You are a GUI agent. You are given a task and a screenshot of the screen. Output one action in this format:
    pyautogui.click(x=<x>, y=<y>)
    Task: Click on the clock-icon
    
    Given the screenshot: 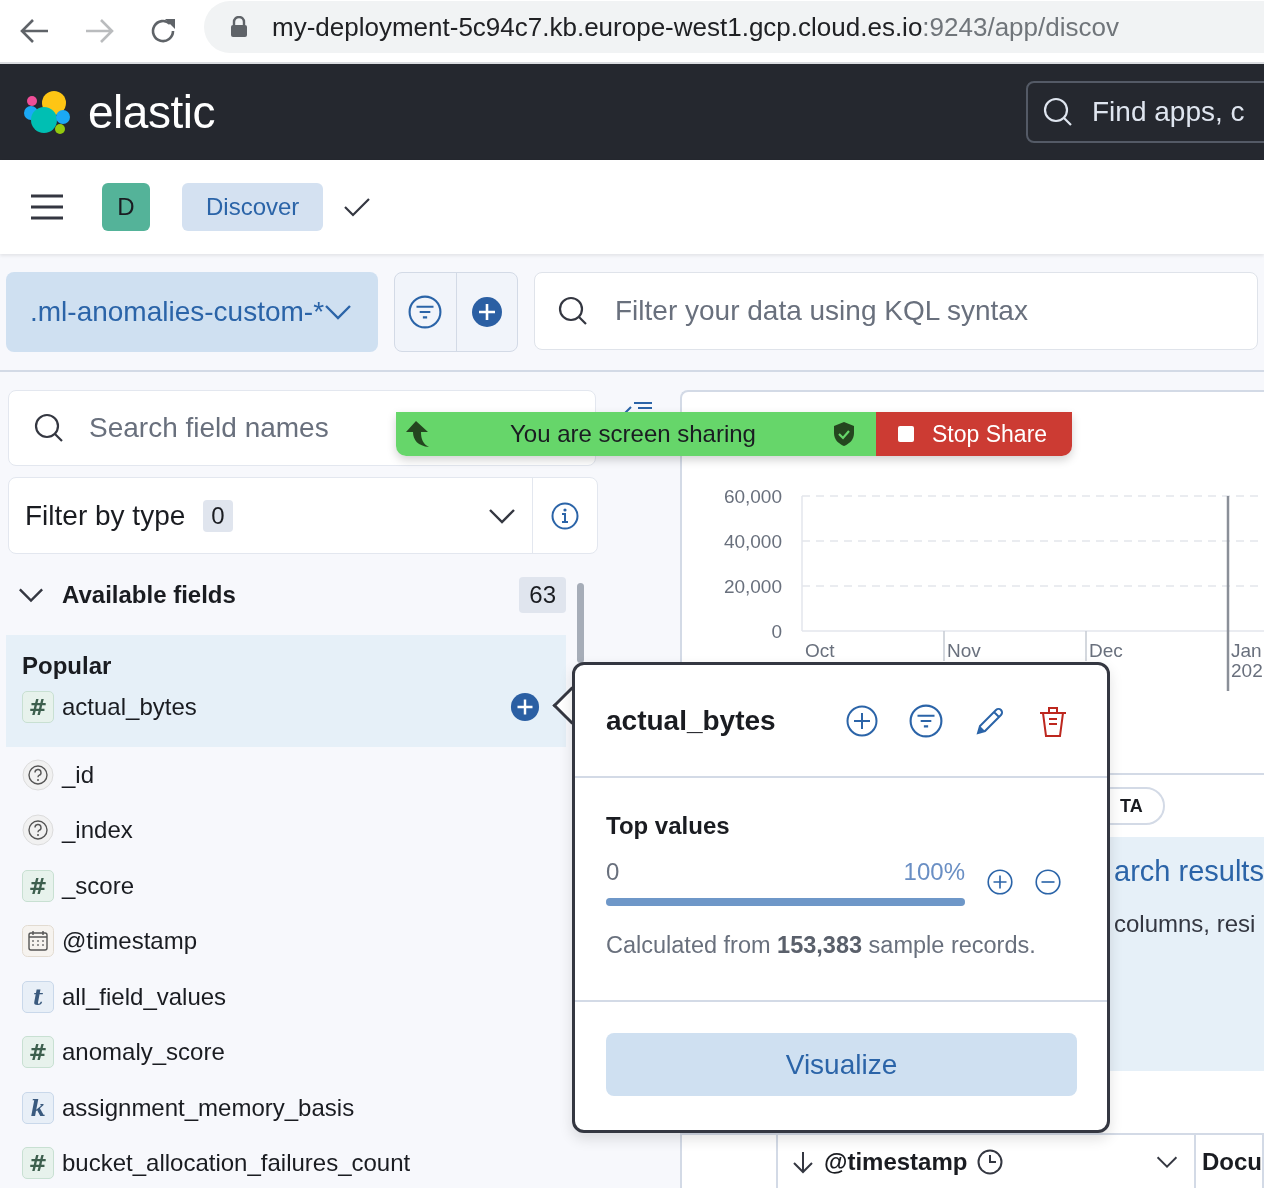 What is the action you would take?
    pyautogui.click(x=990, y=1162)
    